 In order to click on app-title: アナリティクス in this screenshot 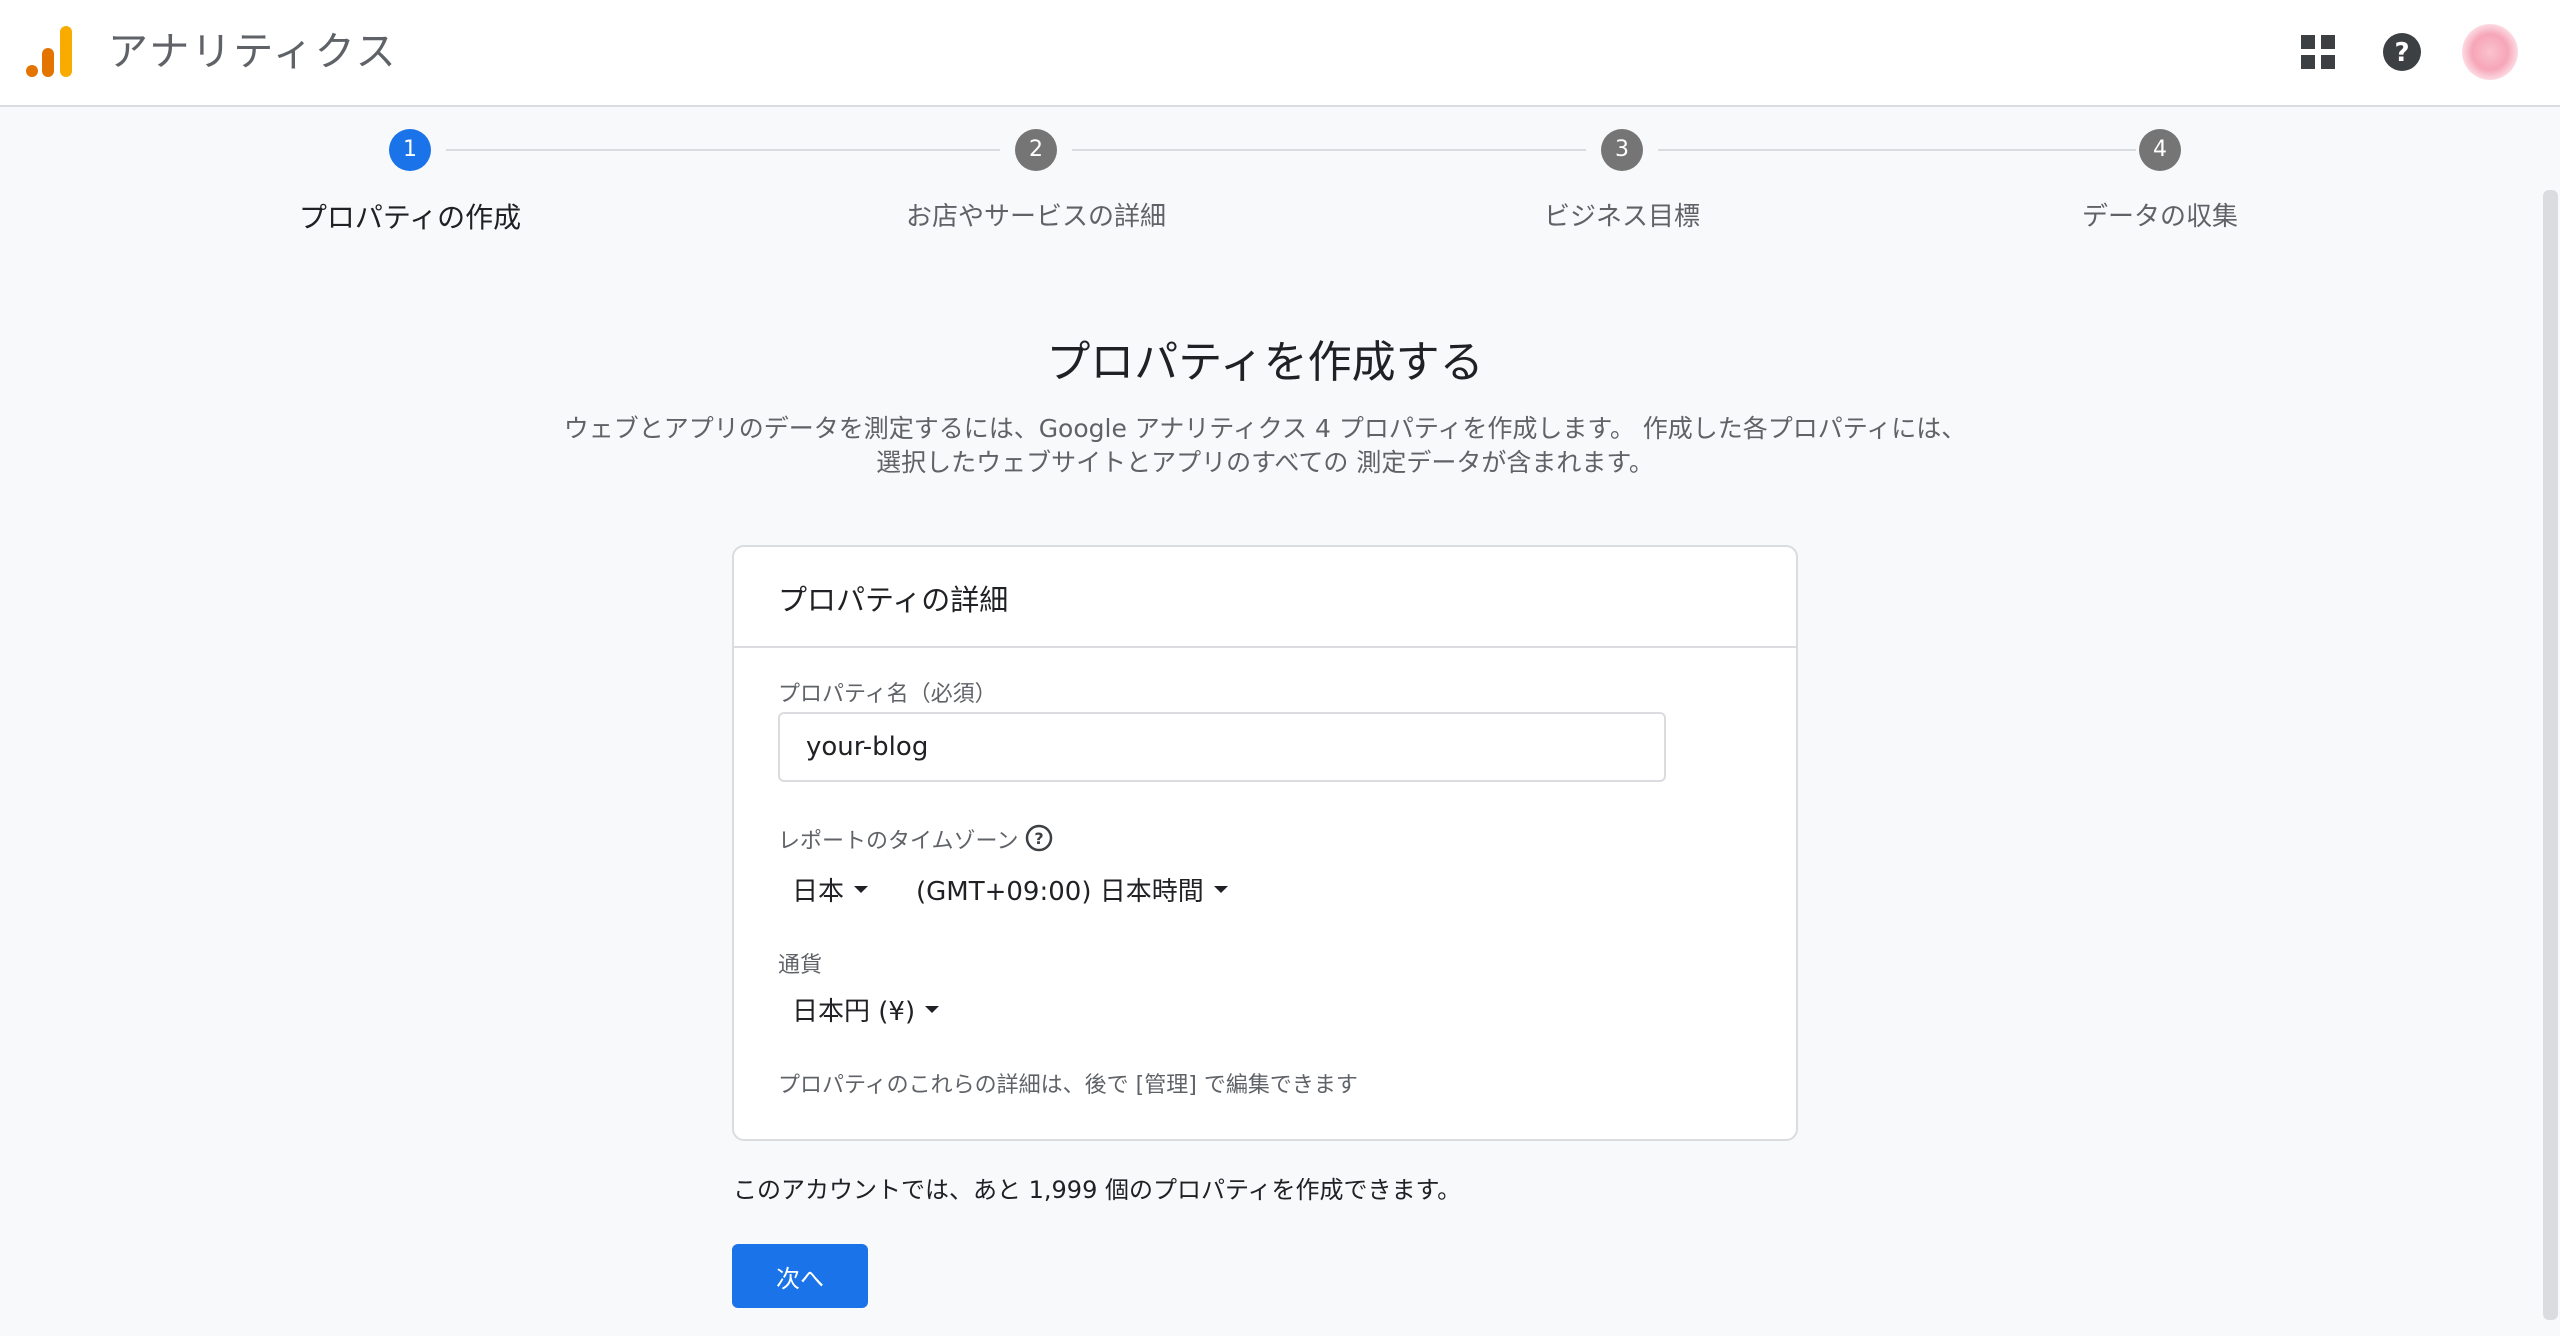, I will do `click(253, 52)`.